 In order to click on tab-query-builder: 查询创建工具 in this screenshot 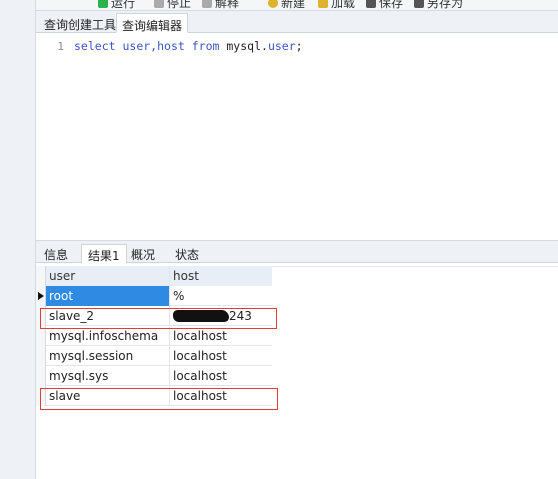, I will do `click(80, 23)`.